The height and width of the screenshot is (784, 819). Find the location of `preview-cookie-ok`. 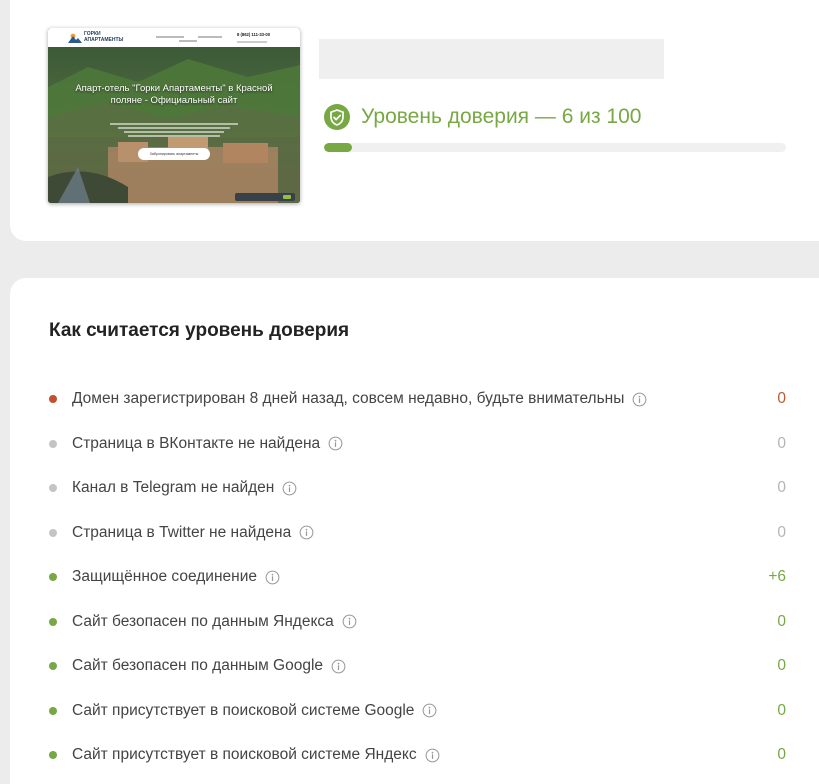

preview-cookie-ok is located at coordinates (287, 197).